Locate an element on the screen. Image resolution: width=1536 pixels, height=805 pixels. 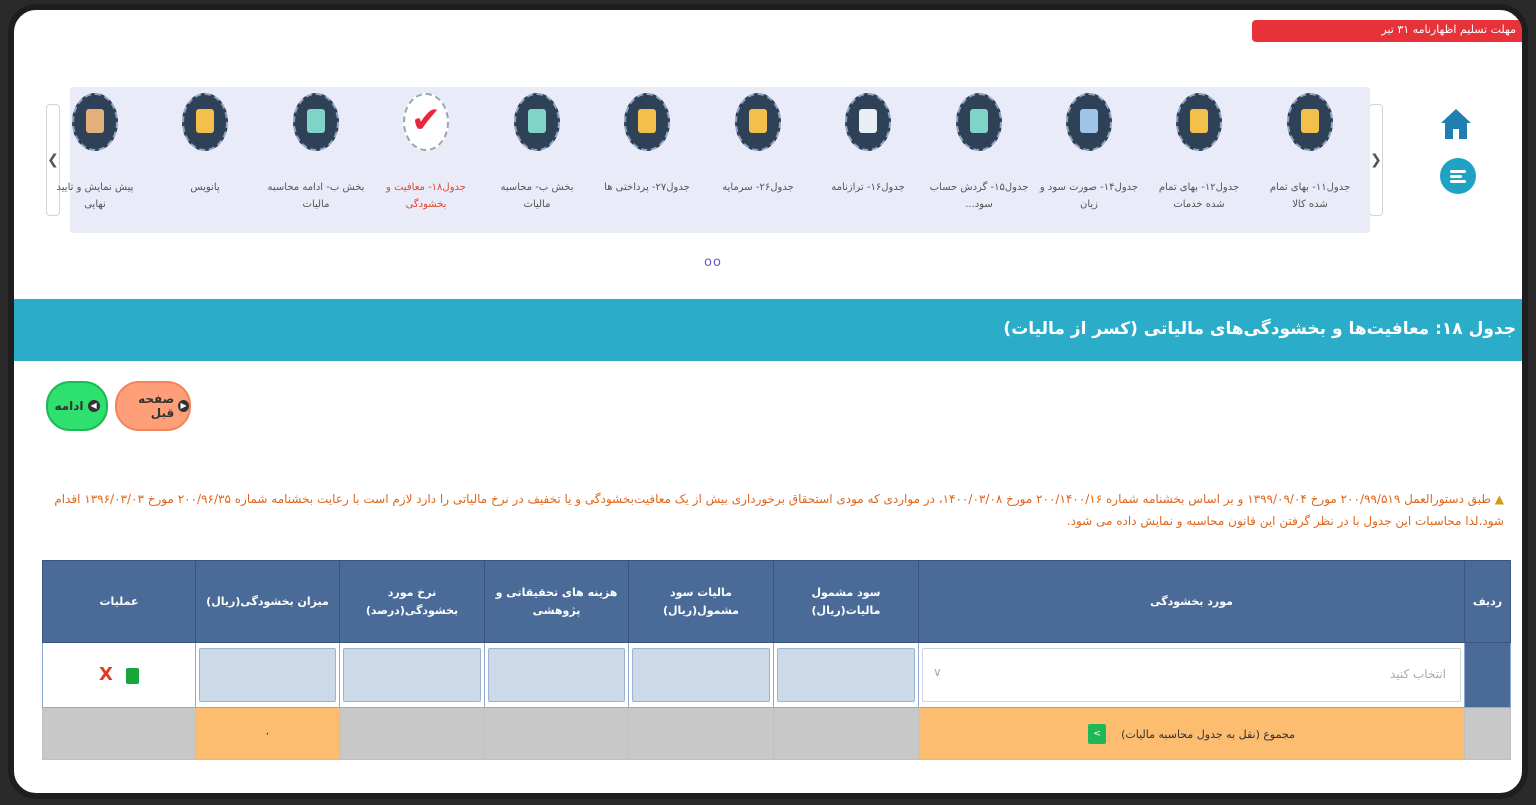
transfer-icon: > is located at coordinates (1097, 733).